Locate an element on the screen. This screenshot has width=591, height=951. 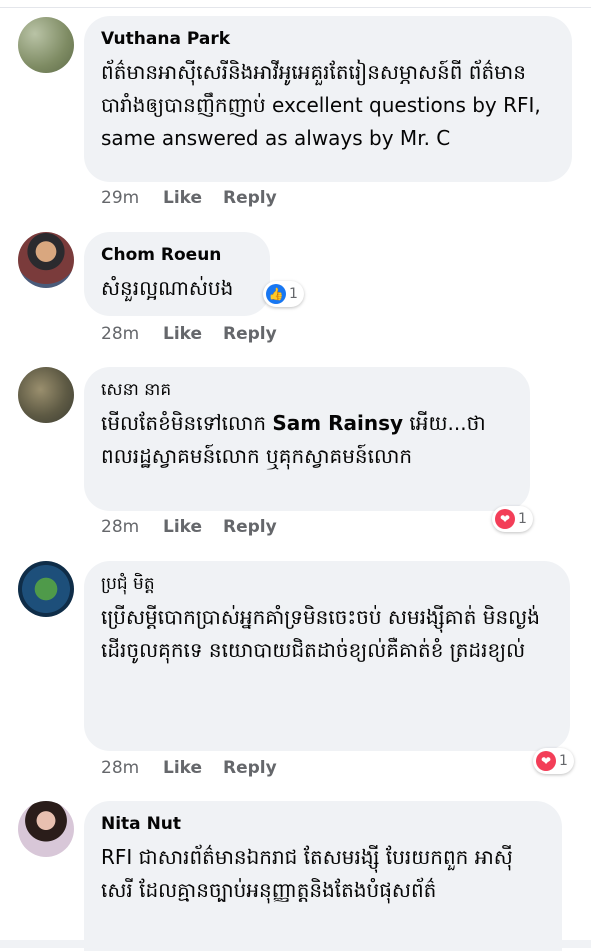
reaction-summary: 👍 1 is located at coordinates (283, 294).